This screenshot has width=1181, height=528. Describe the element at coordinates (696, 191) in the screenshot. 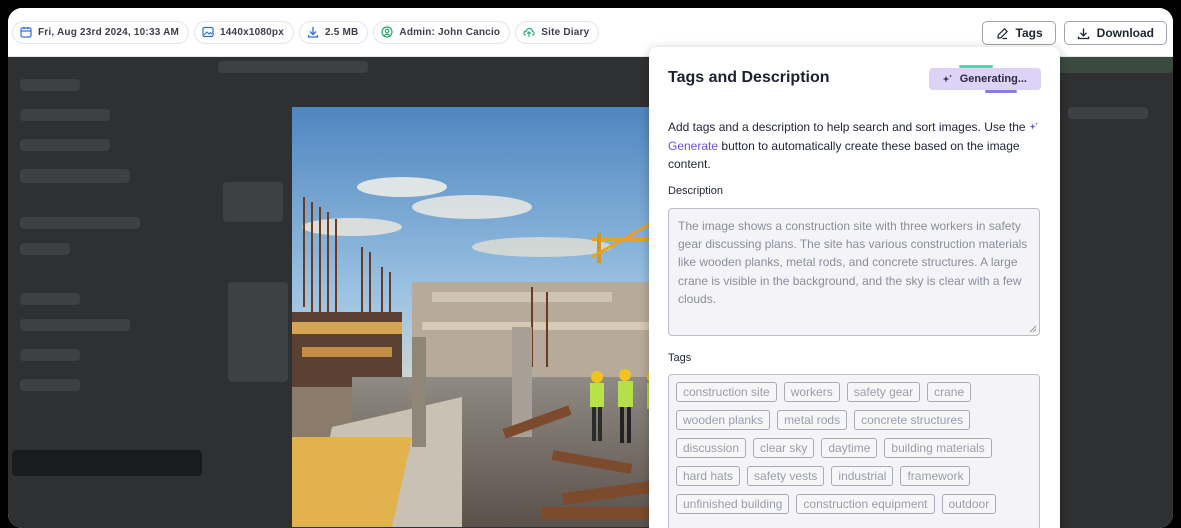

I see `description-label: Description` at that location.